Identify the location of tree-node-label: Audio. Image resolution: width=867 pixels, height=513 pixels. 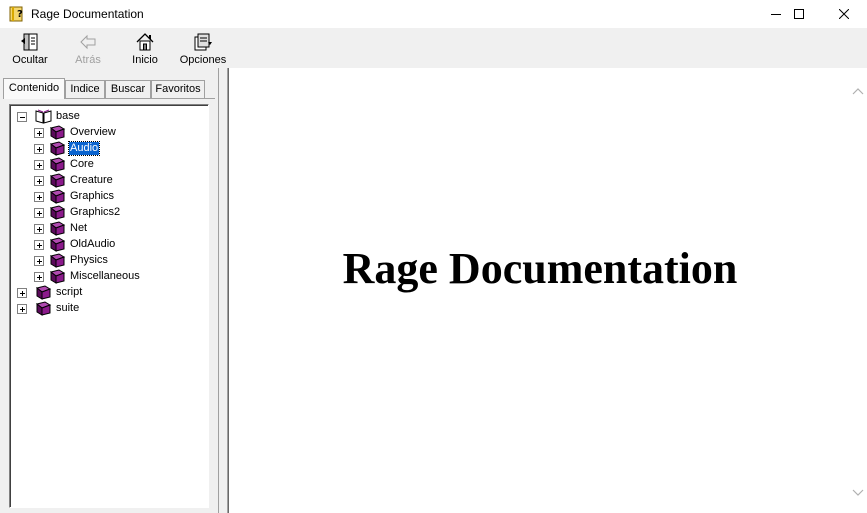
(84, 148).